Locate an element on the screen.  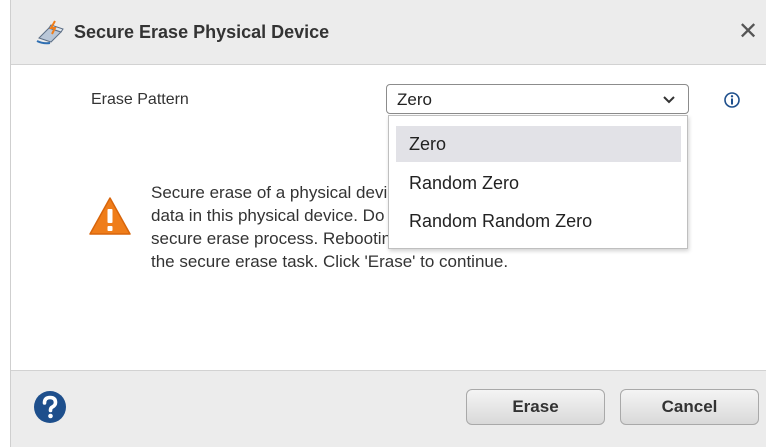
cancel-button: Cancel is located at coordinates (689, 407).